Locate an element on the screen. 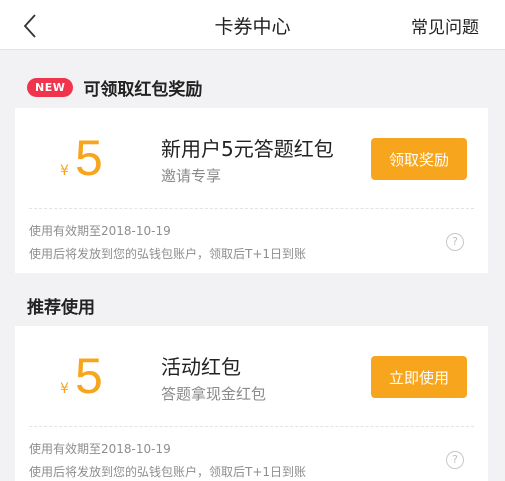  coupon-title: 活动红包 is located at coordinates (201, 367).